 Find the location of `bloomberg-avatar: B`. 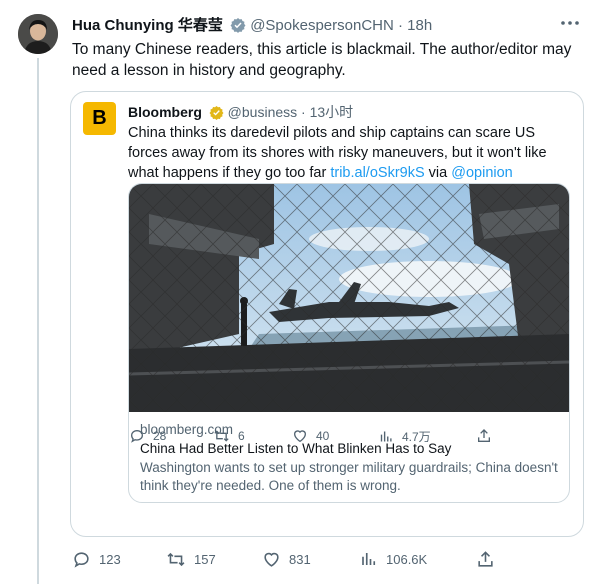

bloomberg-avatar: B is located at coordinates (99, 118).